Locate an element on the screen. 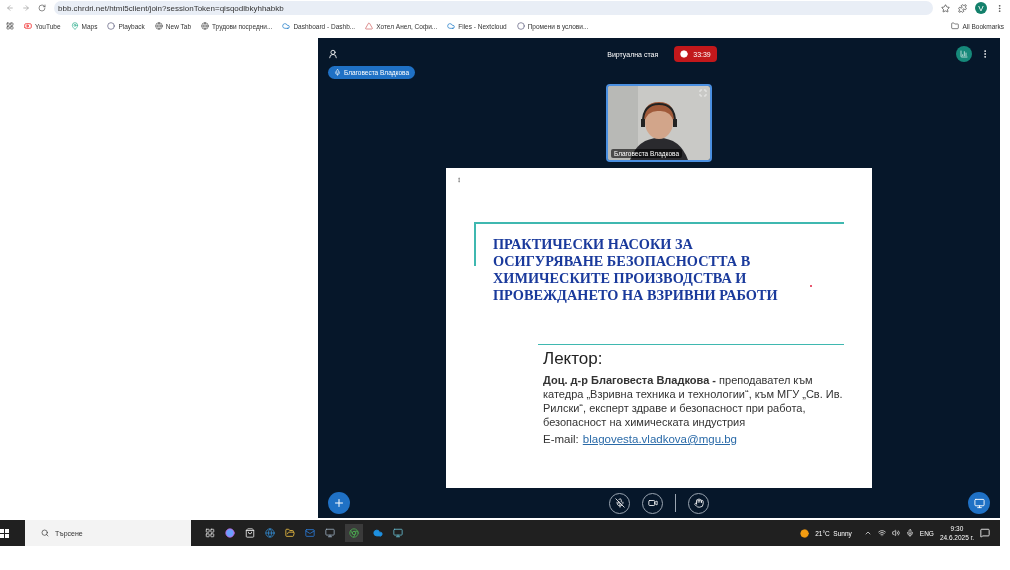 This screenshot has height=570, width=1010. mic-icon is located at coordinates (909, 533).